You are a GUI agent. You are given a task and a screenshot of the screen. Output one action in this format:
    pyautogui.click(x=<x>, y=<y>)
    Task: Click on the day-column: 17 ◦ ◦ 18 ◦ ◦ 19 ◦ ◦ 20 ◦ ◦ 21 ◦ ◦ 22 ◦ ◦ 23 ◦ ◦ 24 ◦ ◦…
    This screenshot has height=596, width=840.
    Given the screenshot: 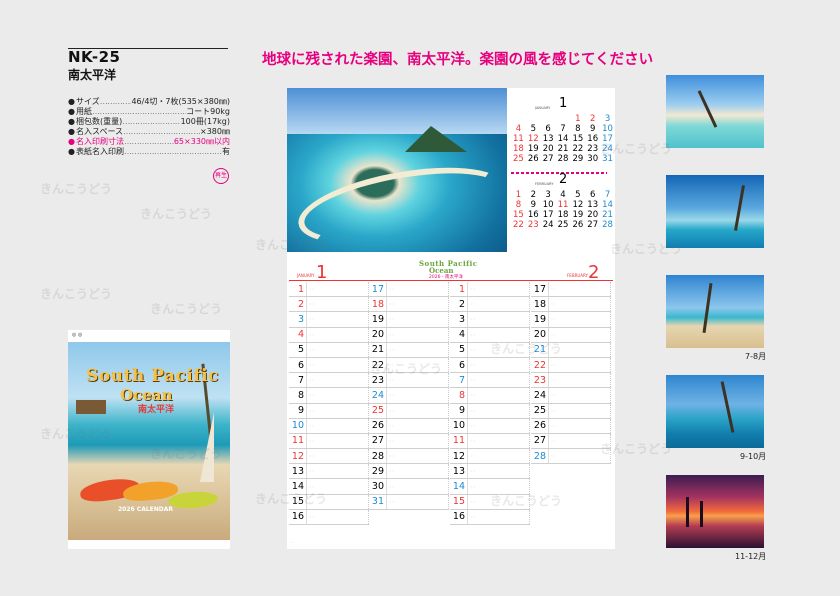 What is the action you would take?
    pyautogui.click(x=409, y=396)
    